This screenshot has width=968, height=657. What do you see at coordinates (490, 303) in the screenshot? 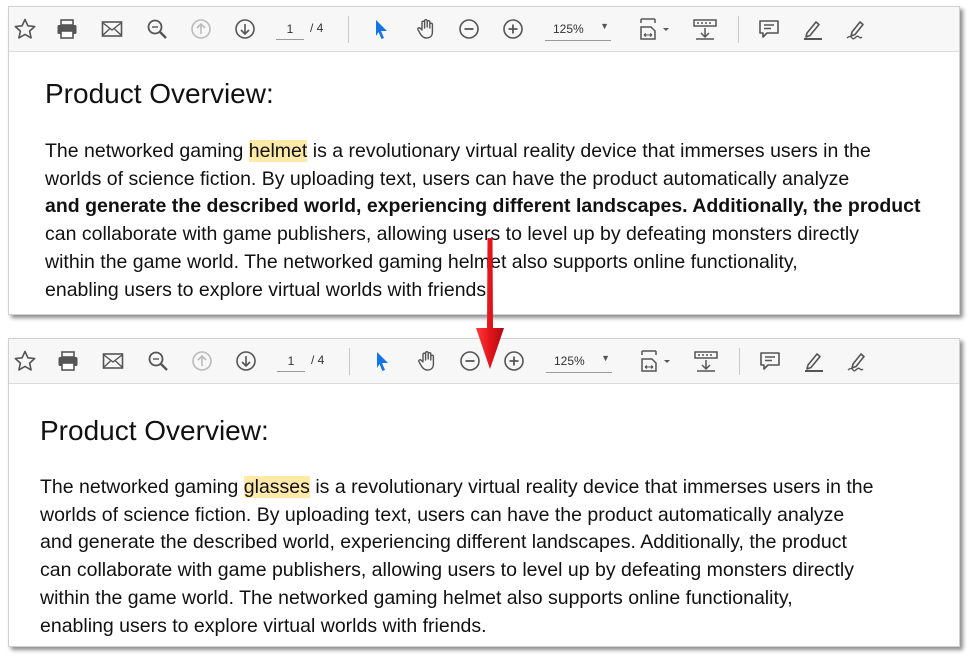
I see `red-down-arrow-icon` at bounding box center [490, 303].